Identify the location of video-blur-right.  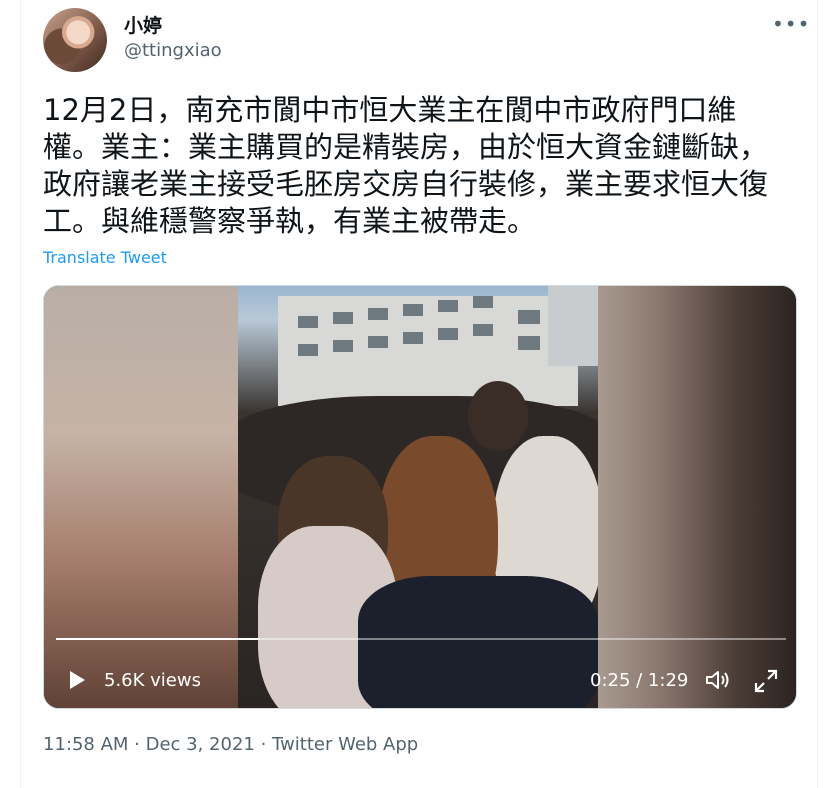
(697, 497).